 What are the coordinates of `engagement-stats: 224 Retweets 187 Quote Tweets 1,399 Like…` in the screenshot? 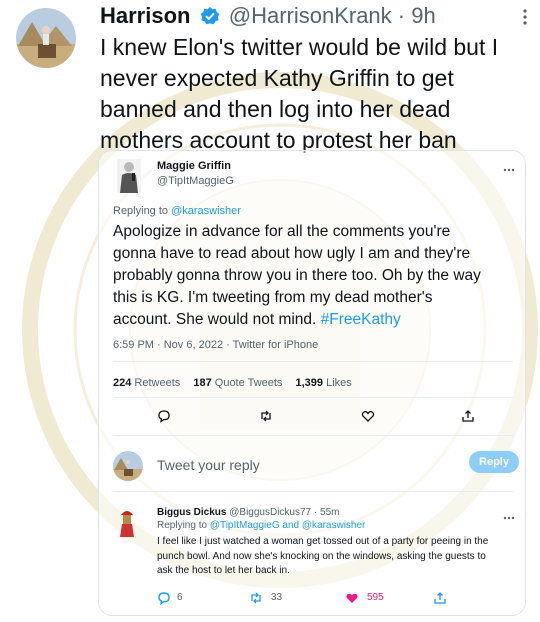 It's located at (237, 383).